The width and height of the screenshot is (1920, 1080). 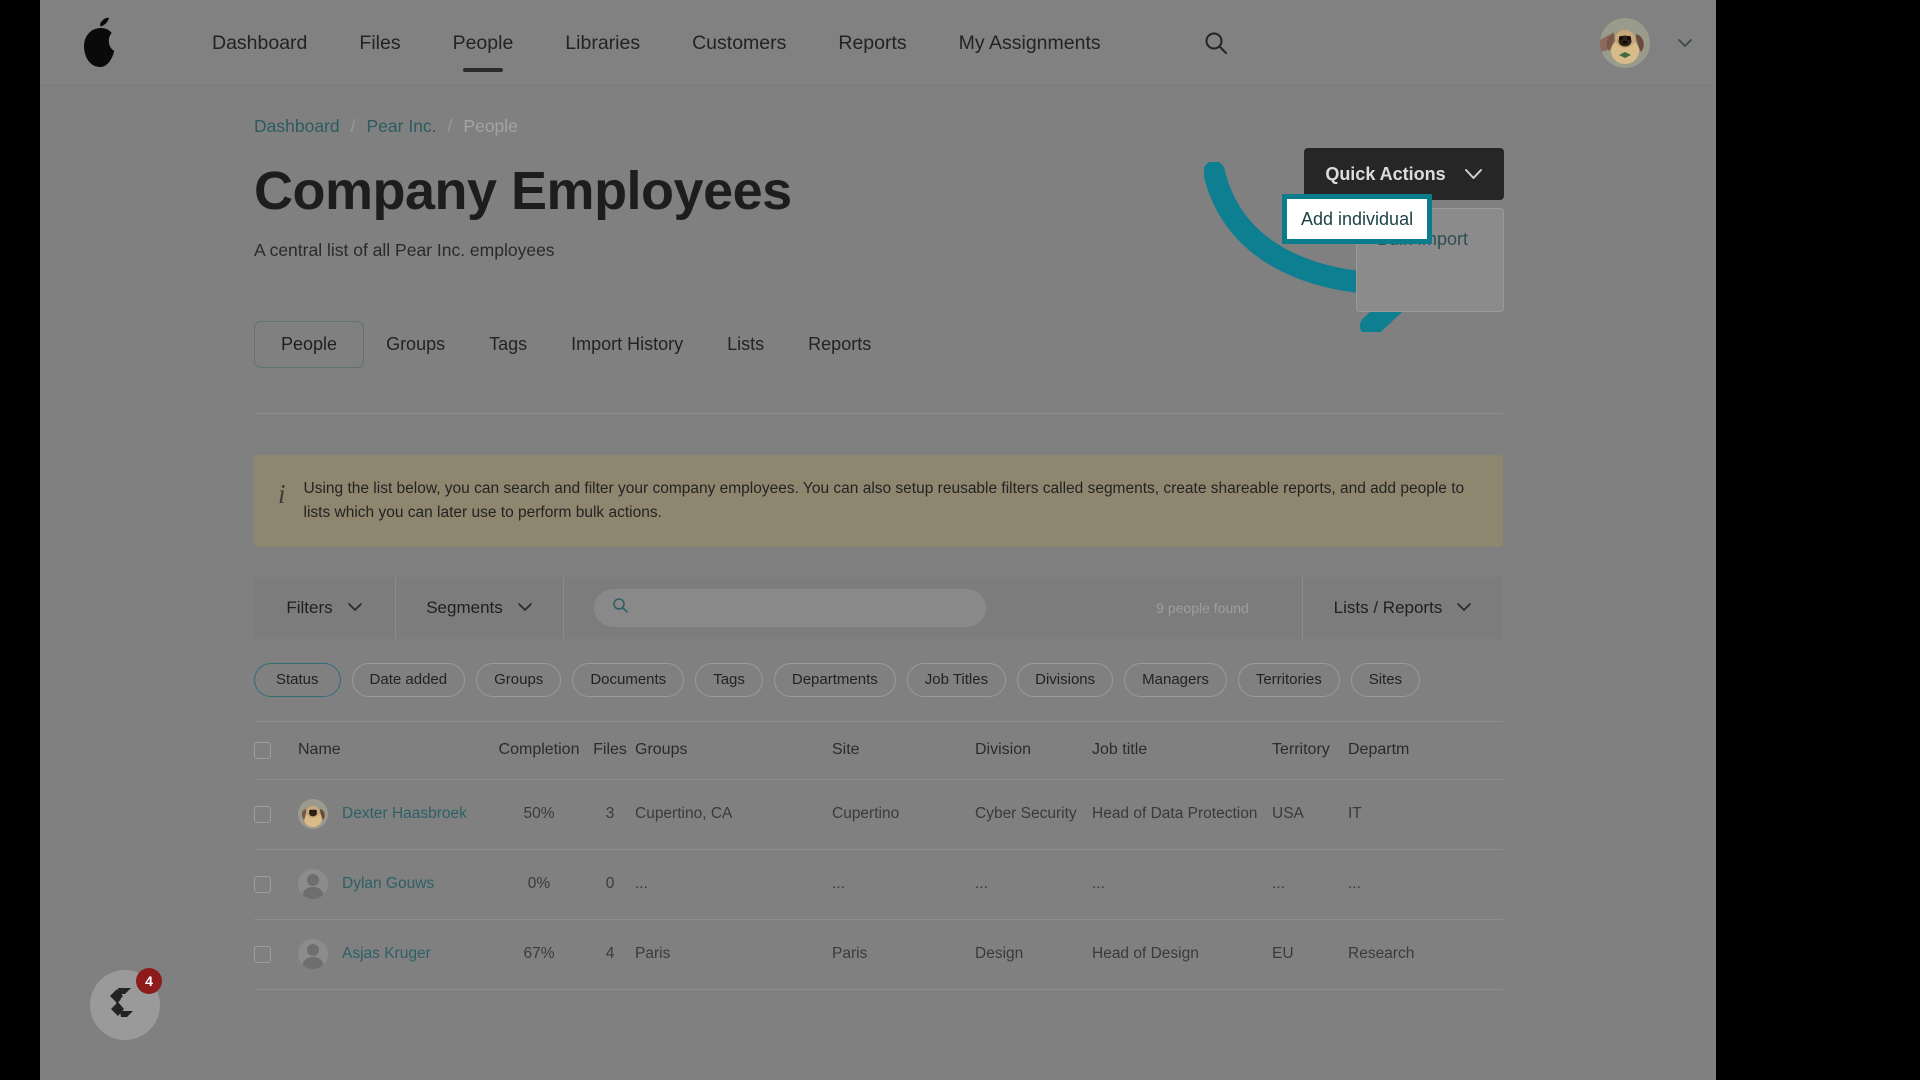 I want to click on column-header-files: Files, so click(x=610, y=750).